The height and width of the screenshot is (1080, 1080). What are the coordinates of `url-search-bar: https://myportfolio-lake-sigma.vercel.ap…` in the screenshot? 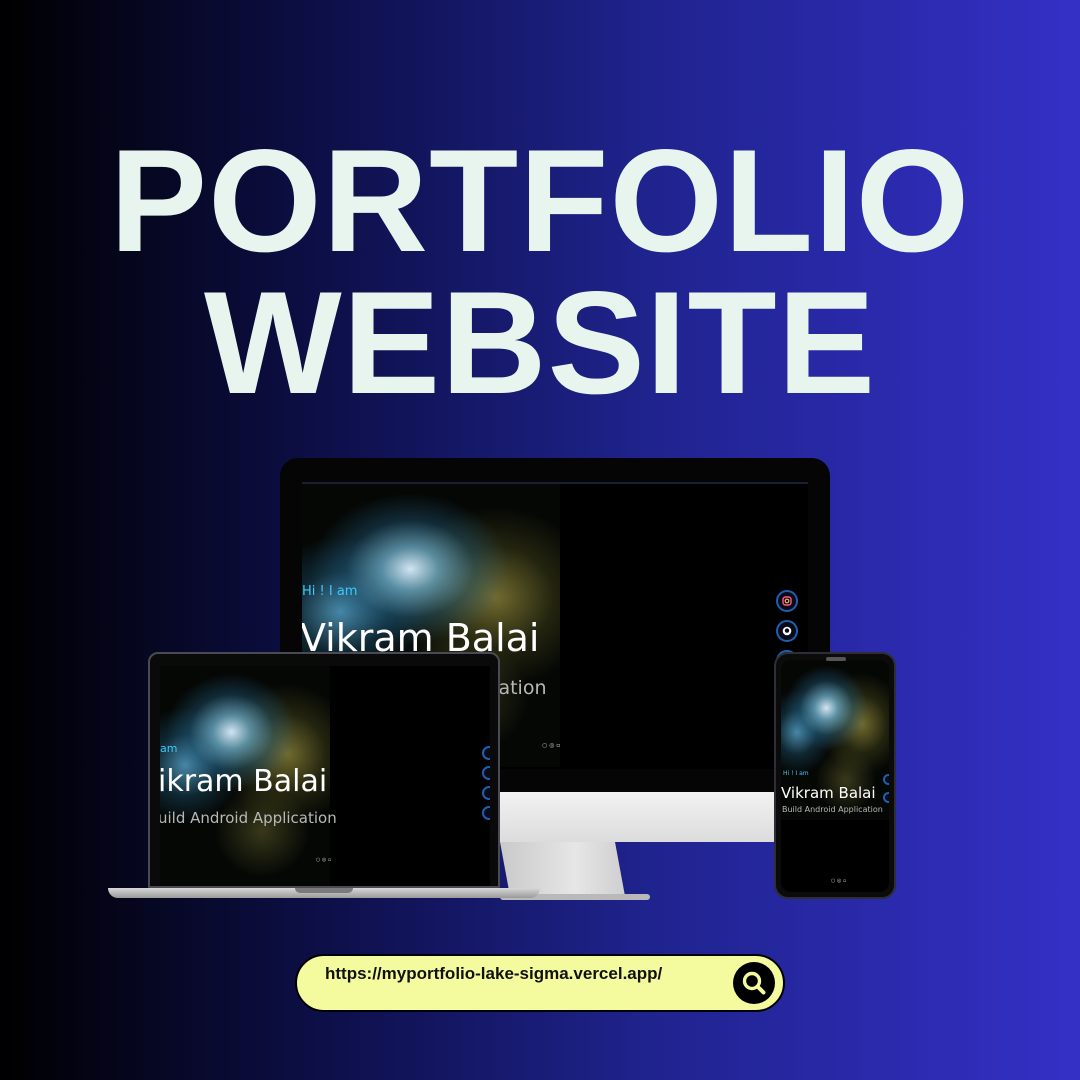 It's located at (540, 983).